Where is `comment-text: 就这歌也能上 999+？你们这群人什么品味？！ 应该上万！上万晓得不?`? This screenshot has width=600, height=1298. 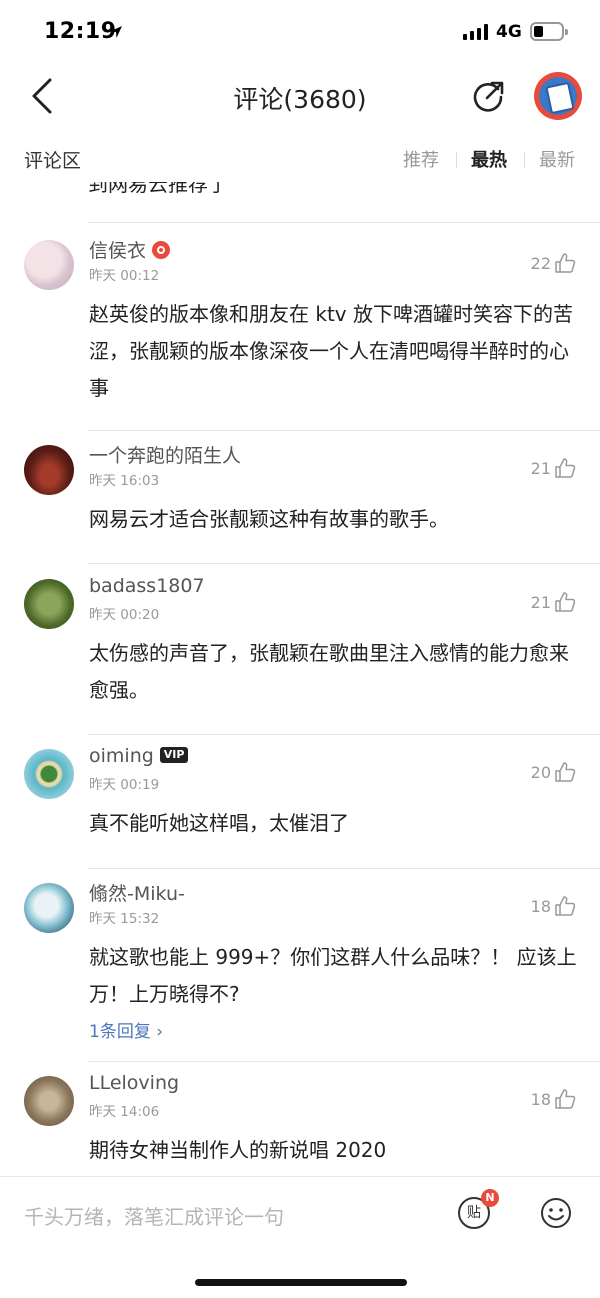 comment-text: 就这歌也能上 999+？你们这群人什么品味？！ 应该上万！上万晓得不? is located at coordinates (333, 975).